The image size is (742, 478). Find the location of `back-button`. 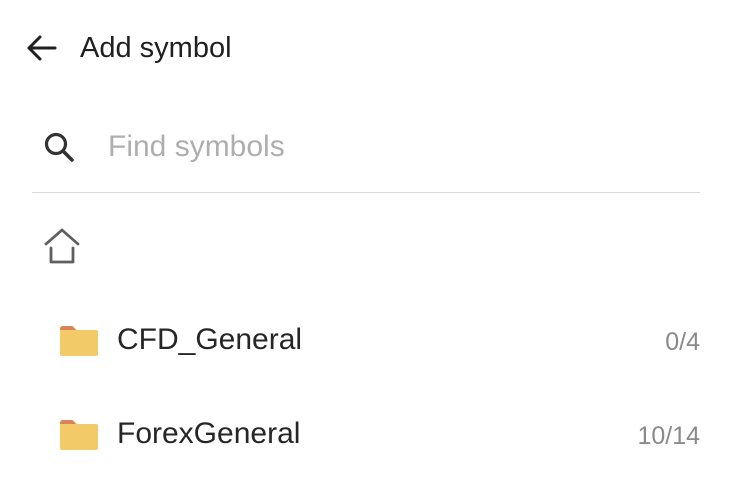

back-button is located at coordinates (42, 48).